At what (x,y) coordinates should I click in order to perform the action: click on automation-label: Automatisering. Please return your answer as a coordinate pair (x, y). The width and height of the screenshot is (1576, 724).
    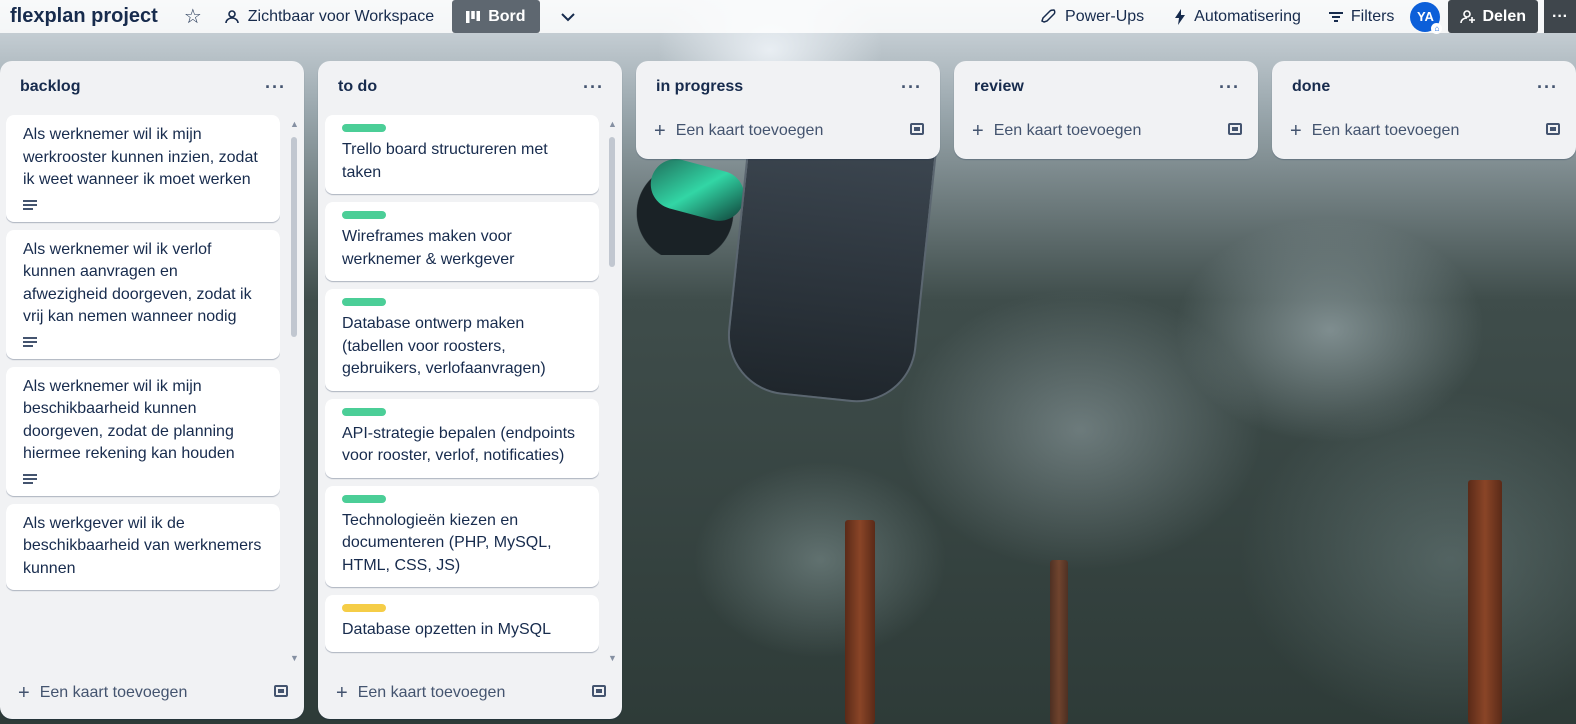
    Looking at the image, I should click on (1247, 16).